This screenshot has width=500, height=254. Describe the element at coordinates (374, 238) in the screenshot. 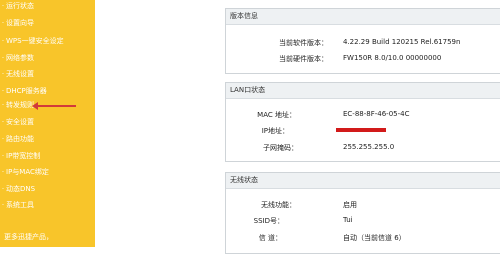

I see `field-value: 自动（当前信道 6）` at that location.